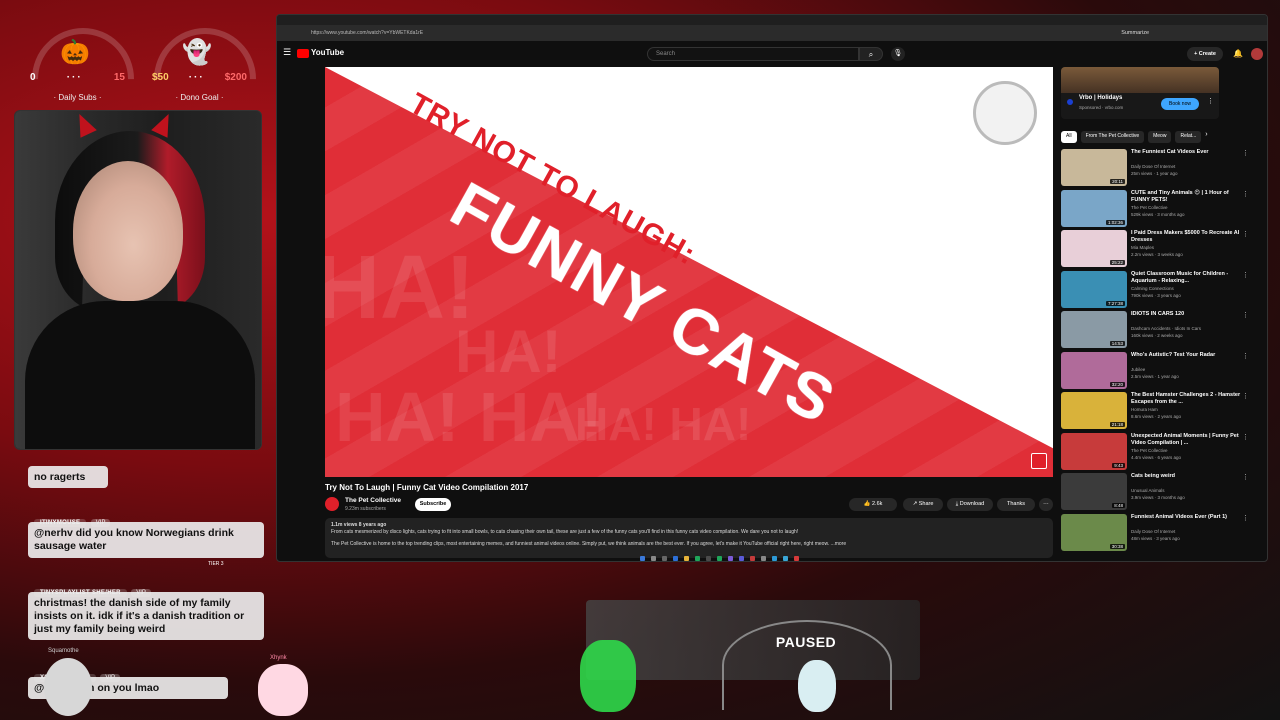  What do you see at coordinates (433, 504) in the screenshot?
I see `subscribe-button: Subscribe` at bounding box center [433, 504].